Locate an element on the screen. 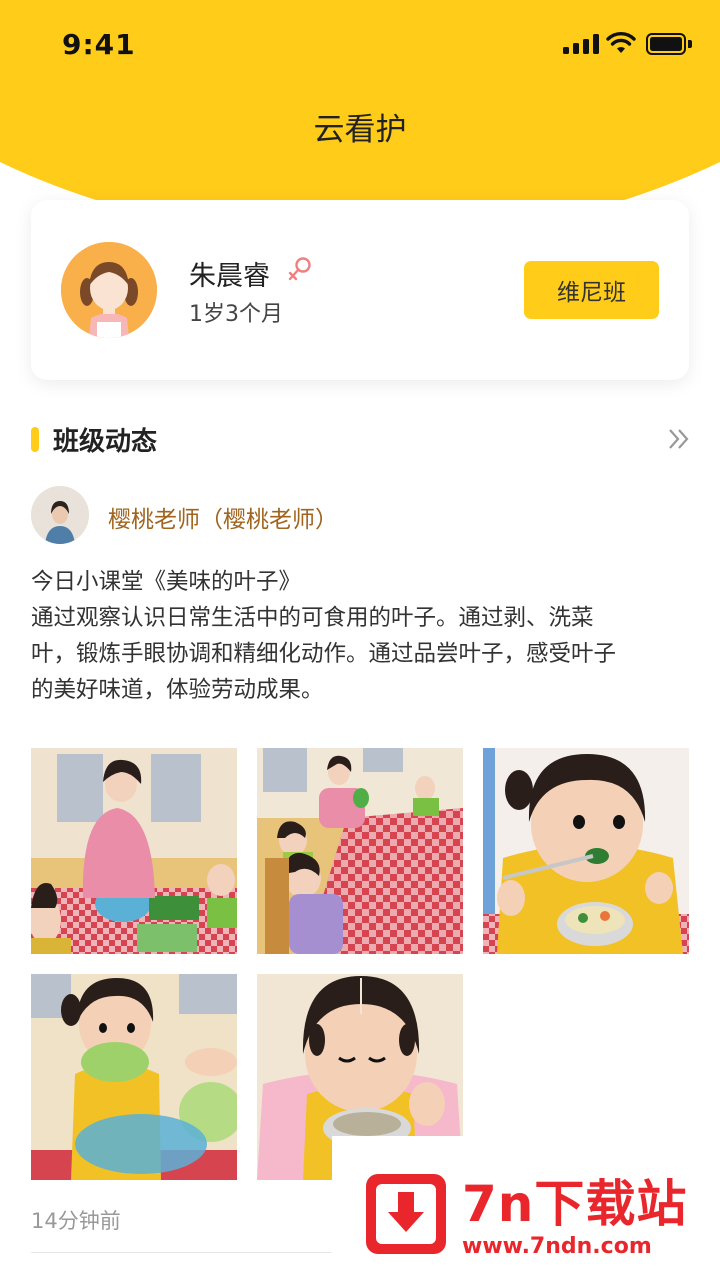 Image resolution: width=720 pixels, height=1280 pixels. child-profile-card: 朱晨睿 1岁3个月 维尼班 is located at coordinates (360, 290).